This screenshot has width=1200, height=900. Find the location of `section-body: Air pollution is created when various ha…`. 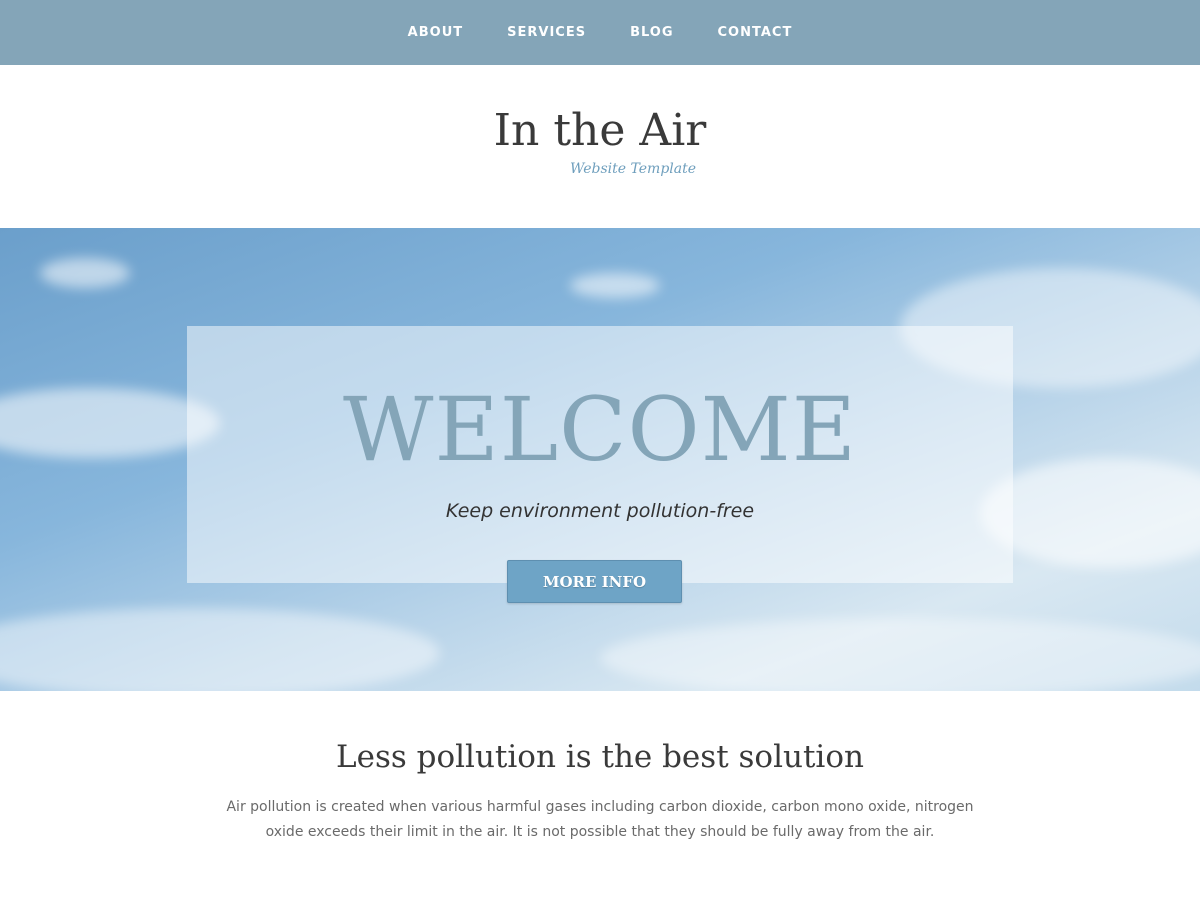

section-body: Air pollution is created when various ha… is located at coordinates (600, 819).